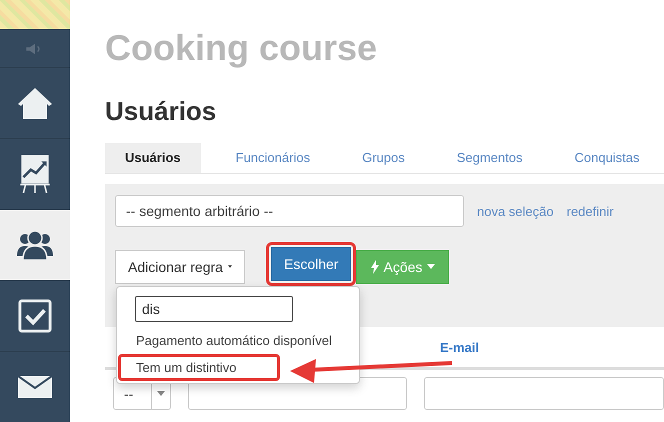  I want to click on home-icon, so click(35, 103).